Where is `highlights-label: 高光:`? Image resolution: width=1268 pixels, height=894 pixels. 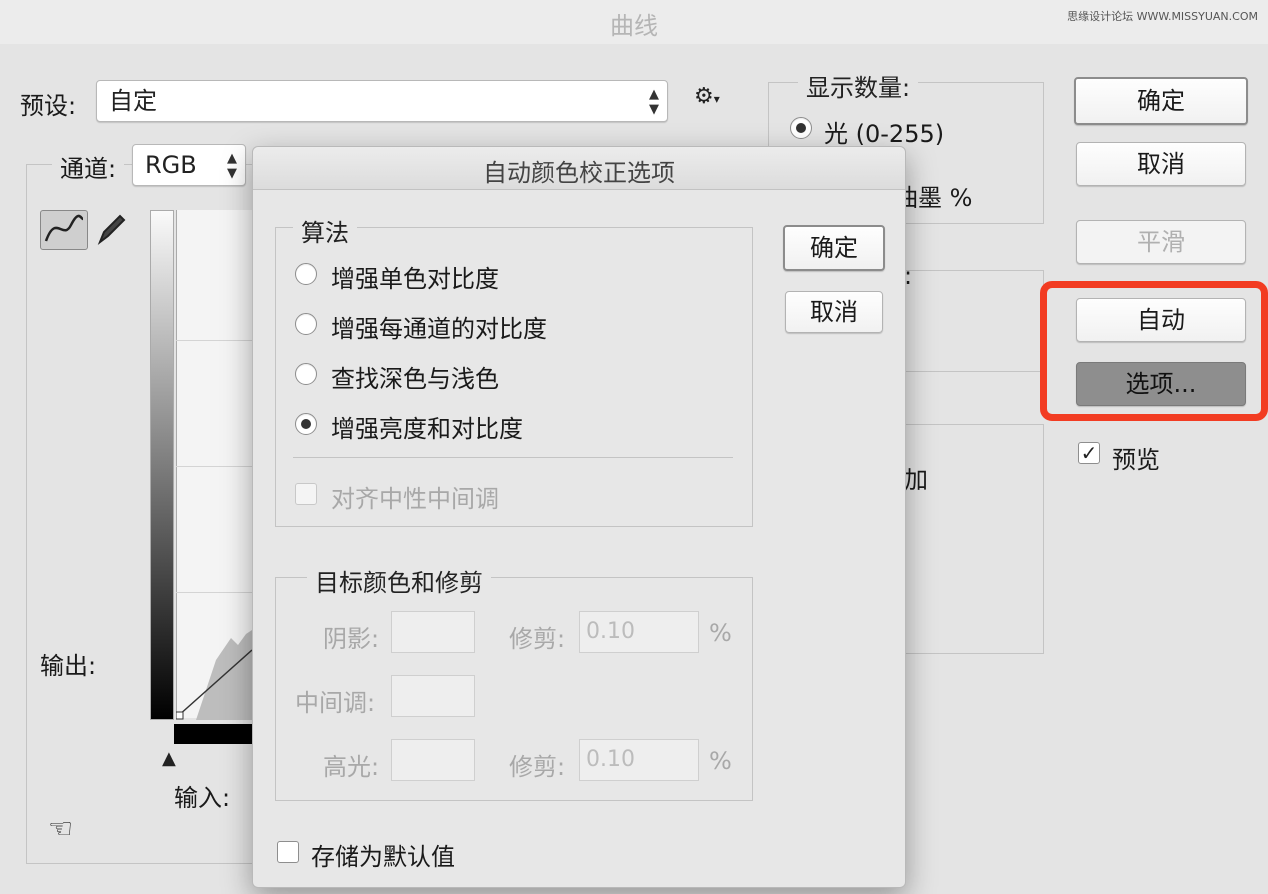 highlights-label: 高光: is located at coordinates (351, 767).